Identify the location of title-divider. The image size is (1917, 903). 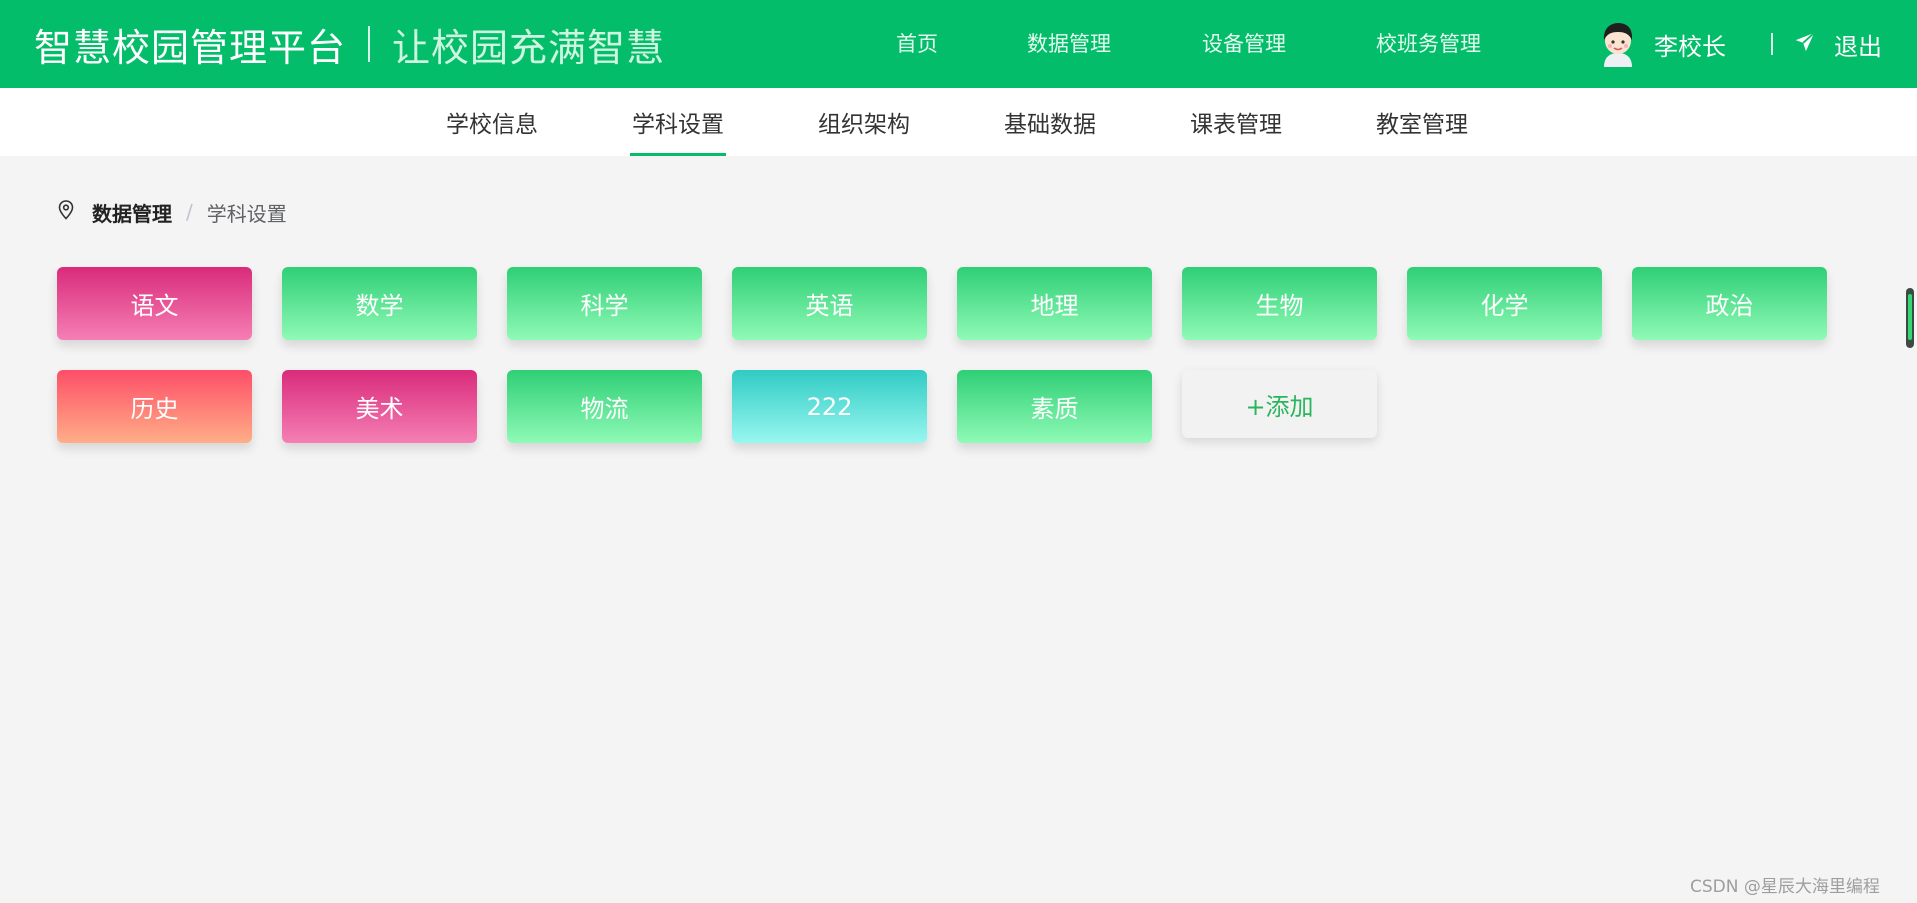
(369, 44).